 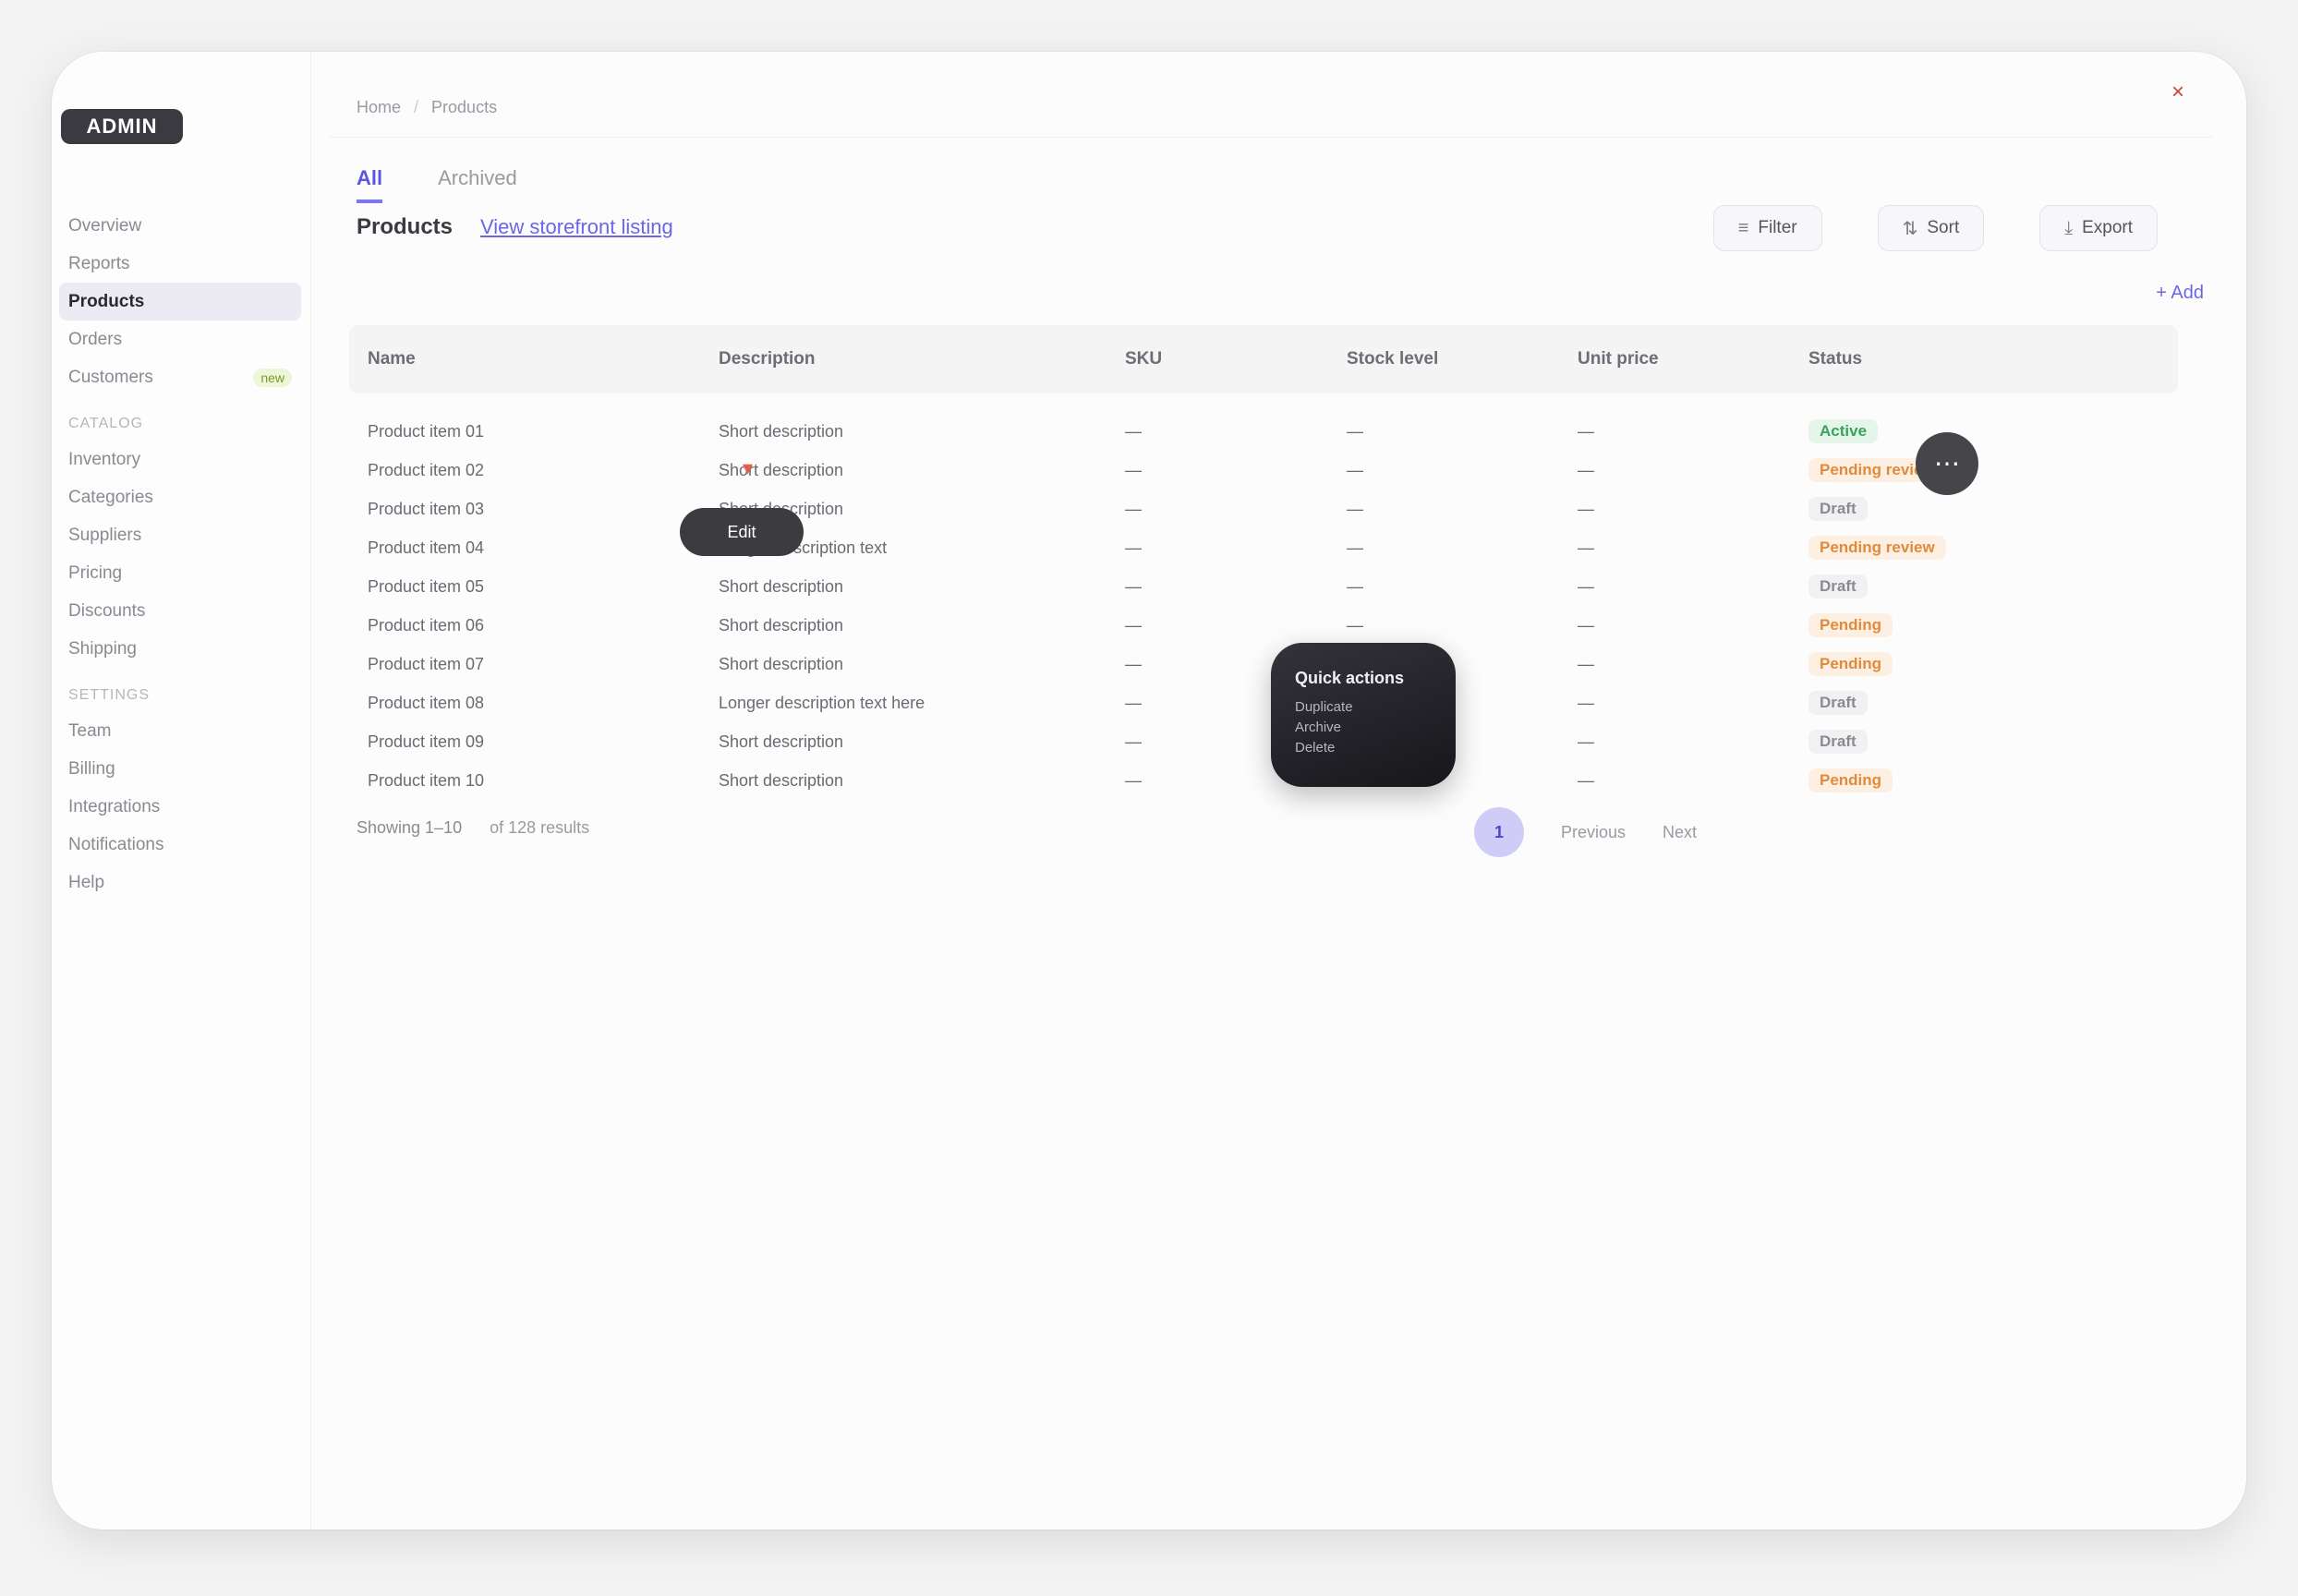 What do you see at coordinates (180, 459) in the screenshot?
I see `sidebar-item-inventory: Inventory` at bounding box center [180, 459].